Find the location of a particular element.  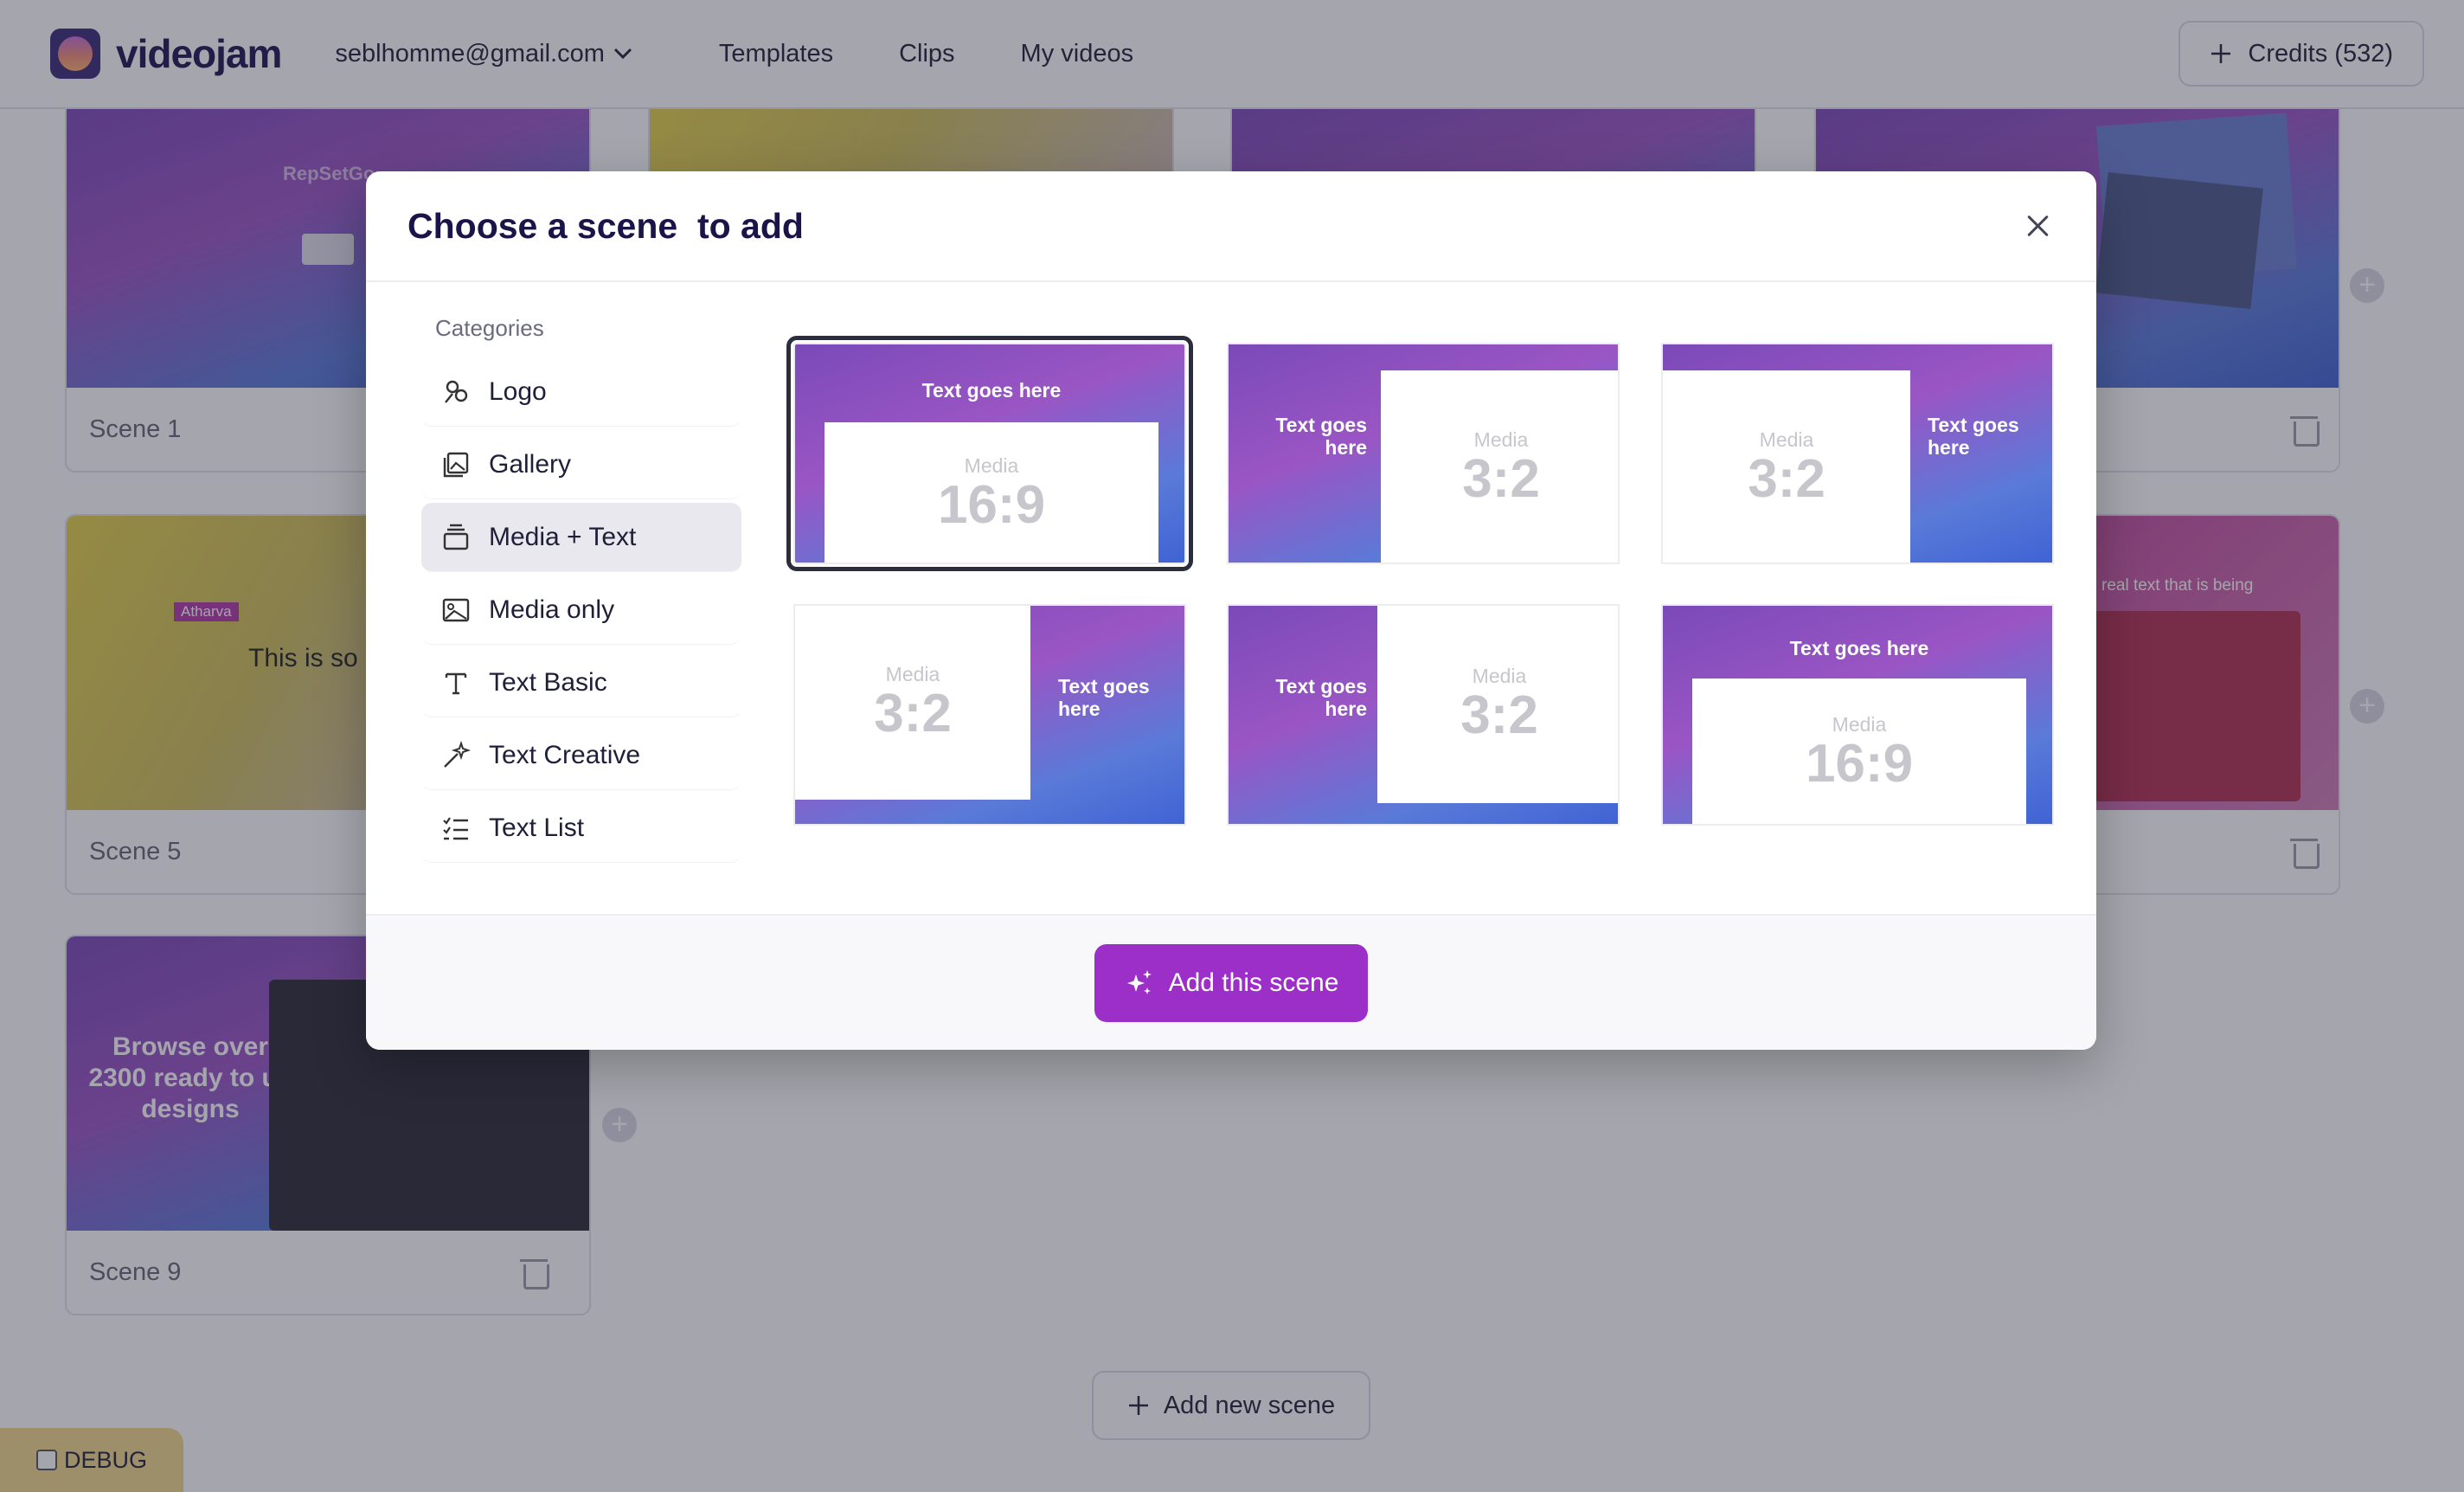

category-label: Text Creative is located at coordinates (565, 754).